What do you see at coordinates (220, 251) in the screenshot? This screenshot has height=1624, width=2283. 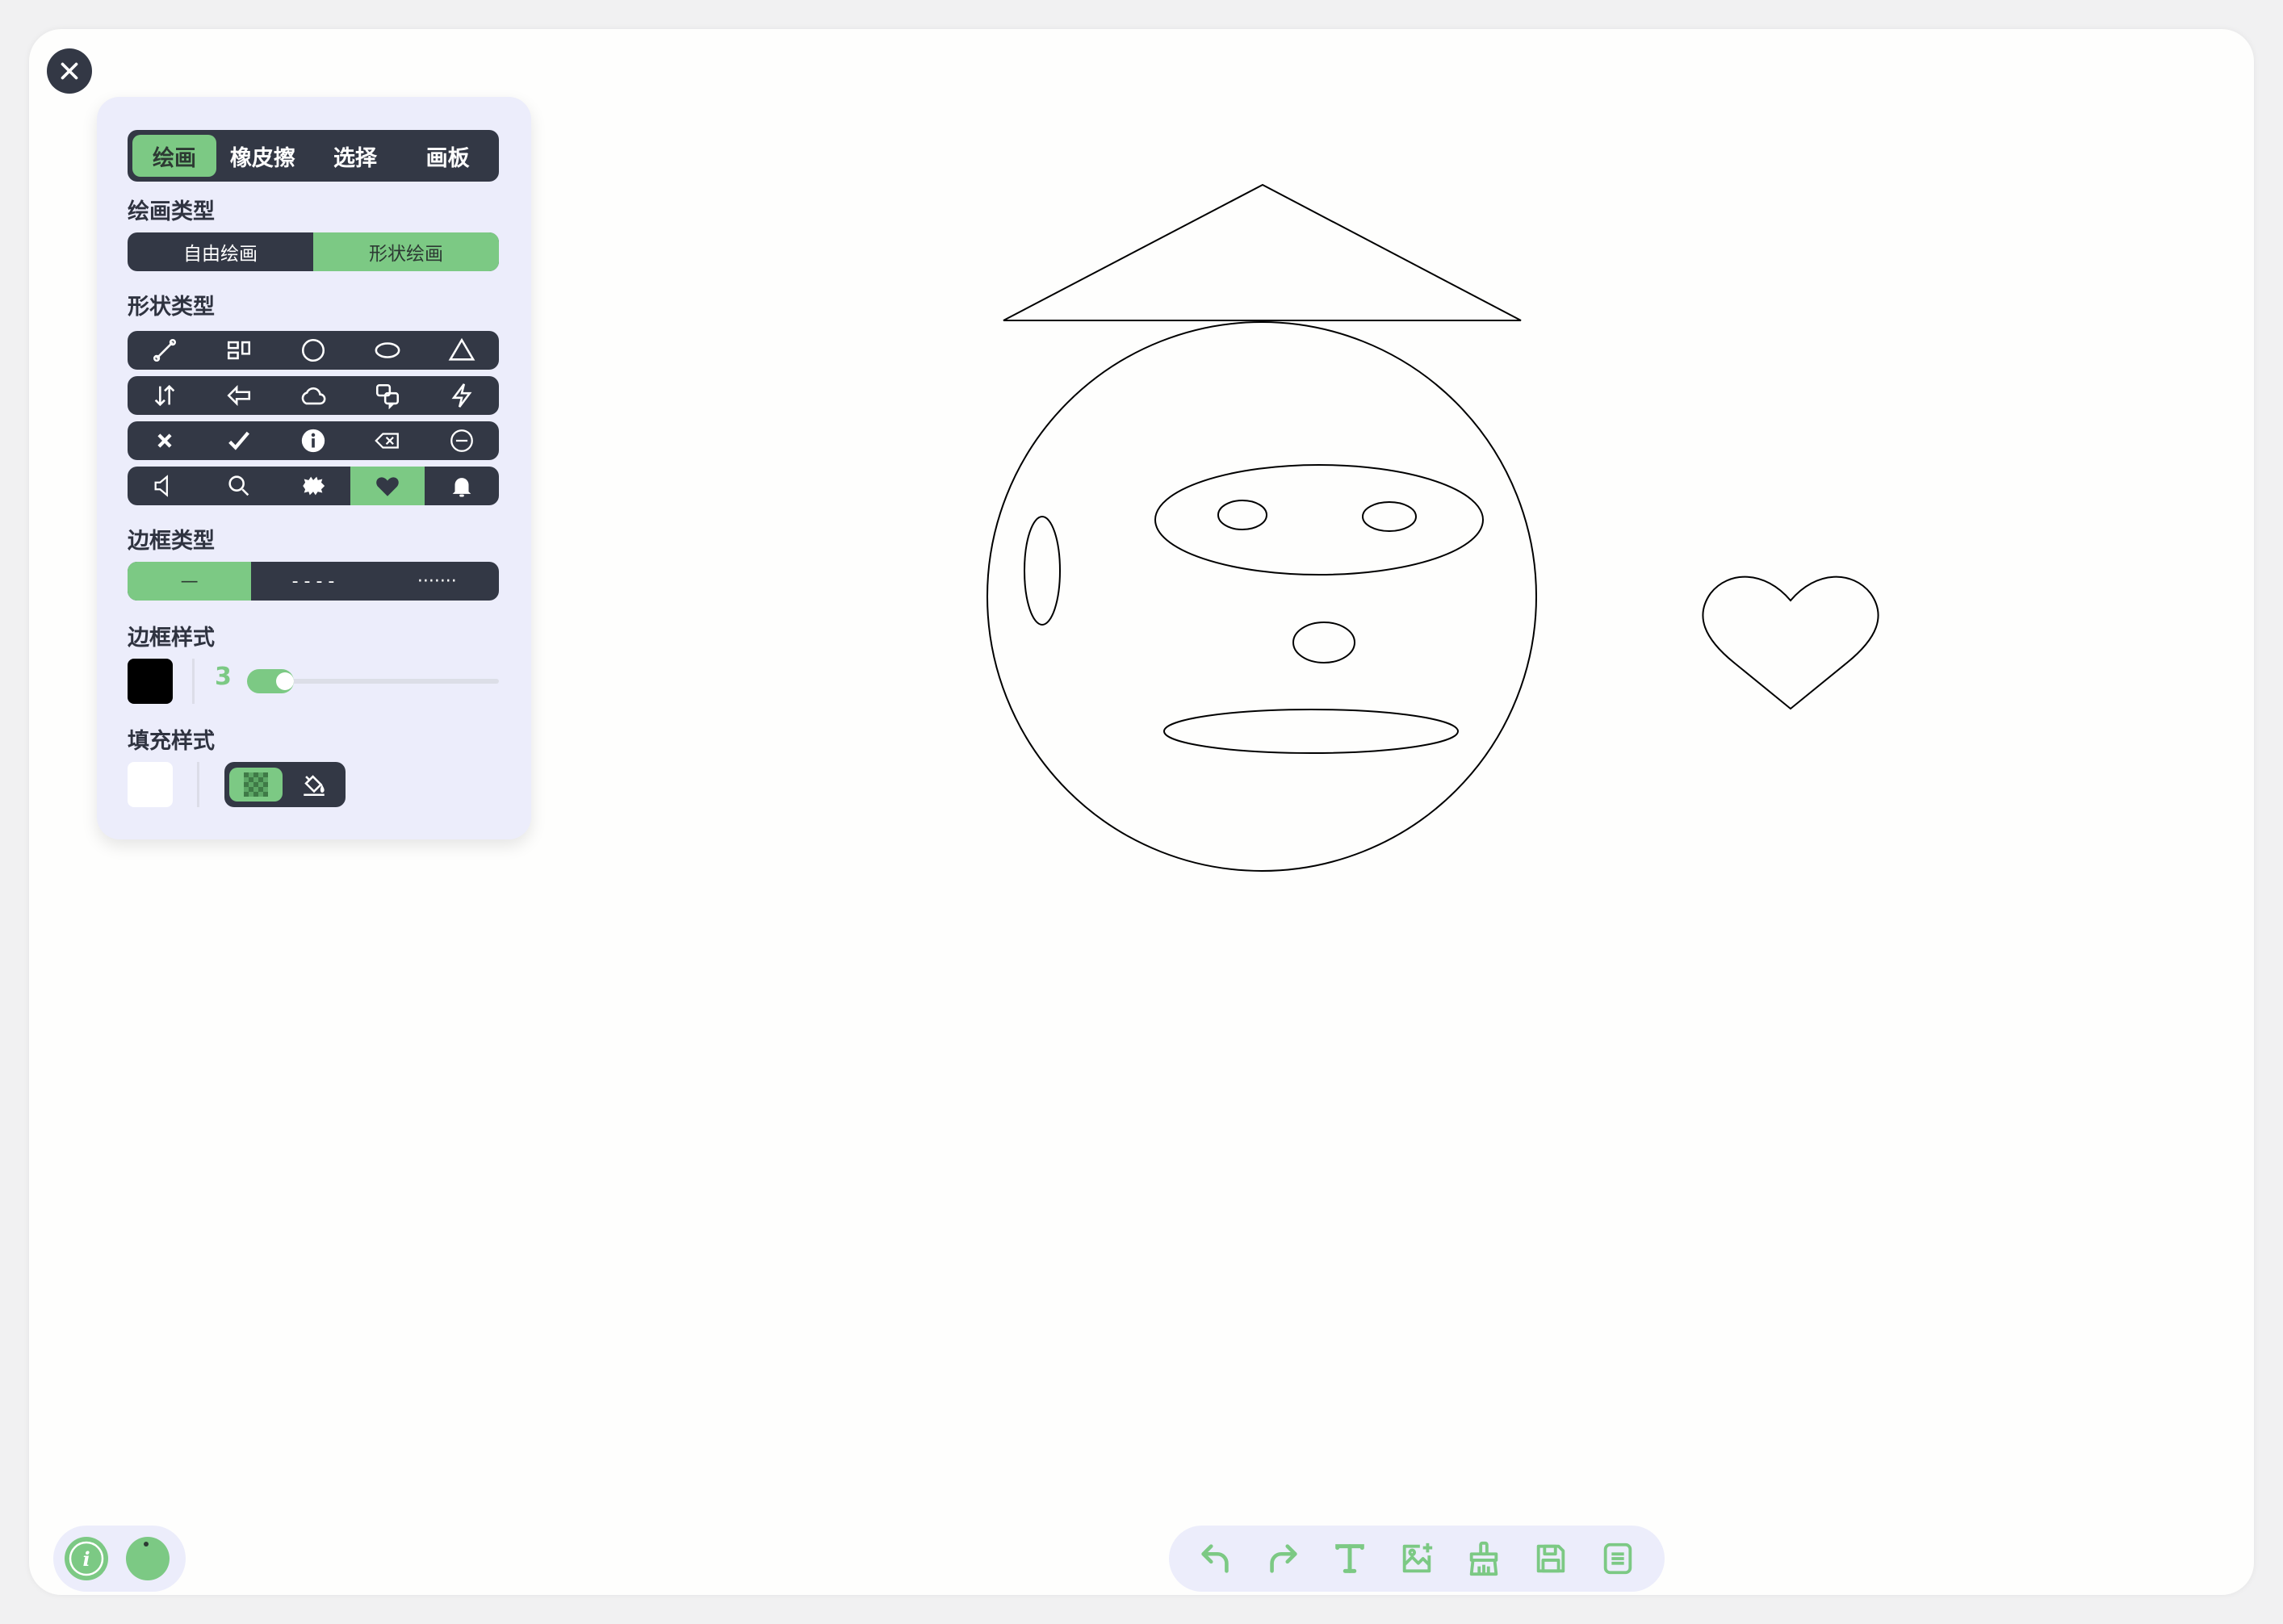 I see `free-draw-button: 自由绘画` at bounding box center [220, 251].